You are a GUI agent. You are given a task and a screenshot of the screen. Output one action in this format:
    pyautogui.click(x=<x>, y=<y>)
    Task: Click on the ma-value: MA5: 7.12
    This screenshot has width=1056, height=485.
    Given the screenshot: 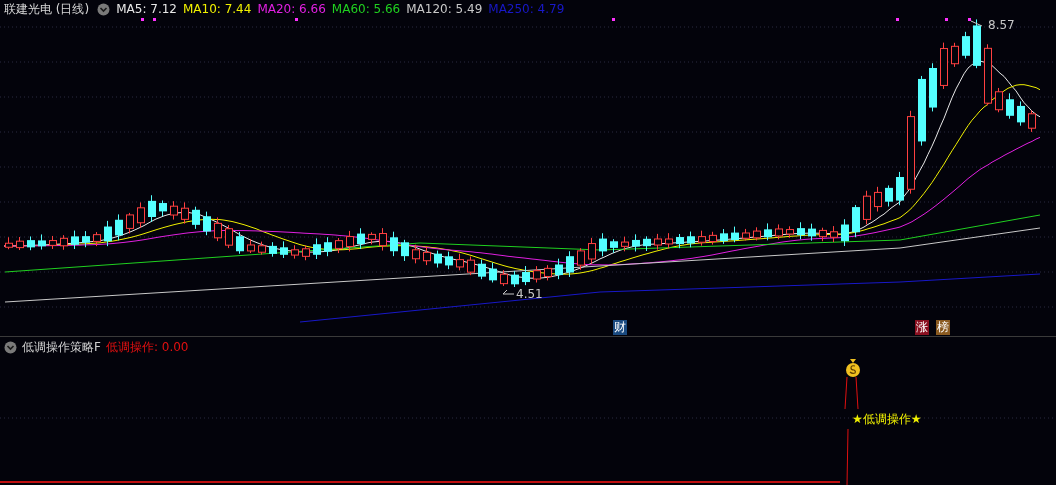 What is the action you would take?
    pyautogui.click(x=146, y=9)
    